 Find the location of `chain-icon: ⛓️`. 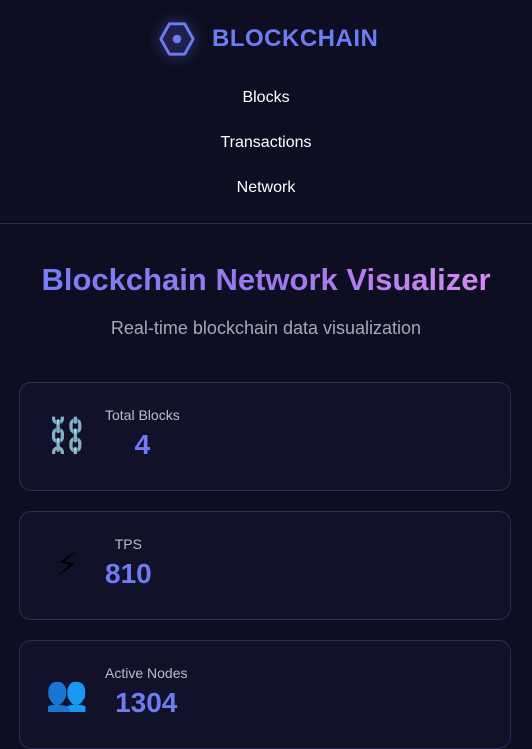

chain-icon: ⛓️ is located at coordinates (67, 436).